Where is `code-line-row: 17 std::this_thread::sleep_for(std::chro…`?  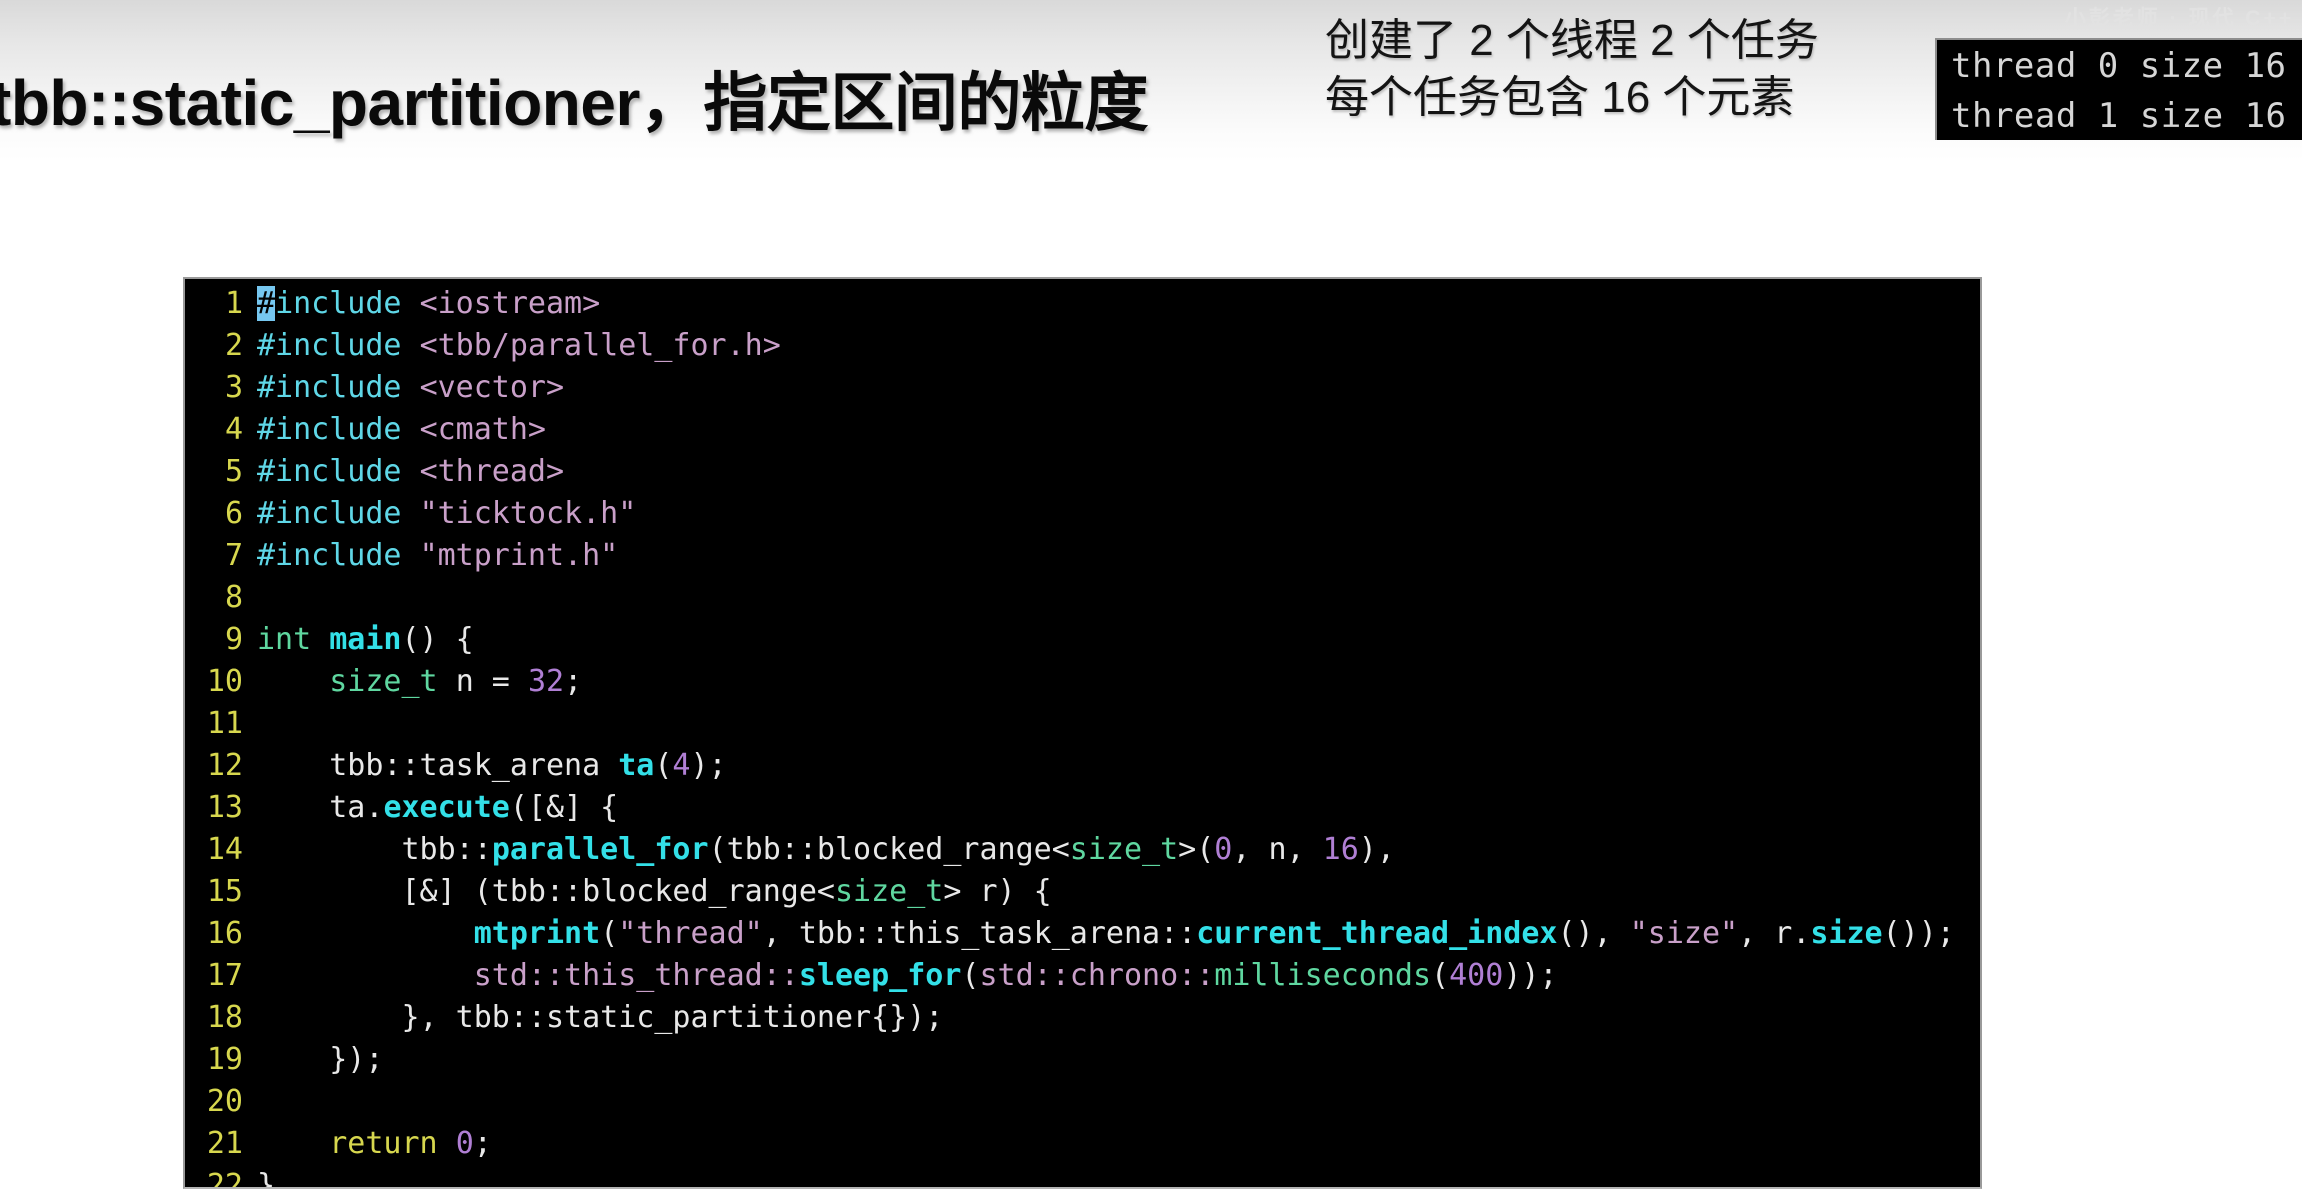
code-line-row: 17 std::this_thread::sleep_for(std::chro… is located at coordinates (1082, 976).